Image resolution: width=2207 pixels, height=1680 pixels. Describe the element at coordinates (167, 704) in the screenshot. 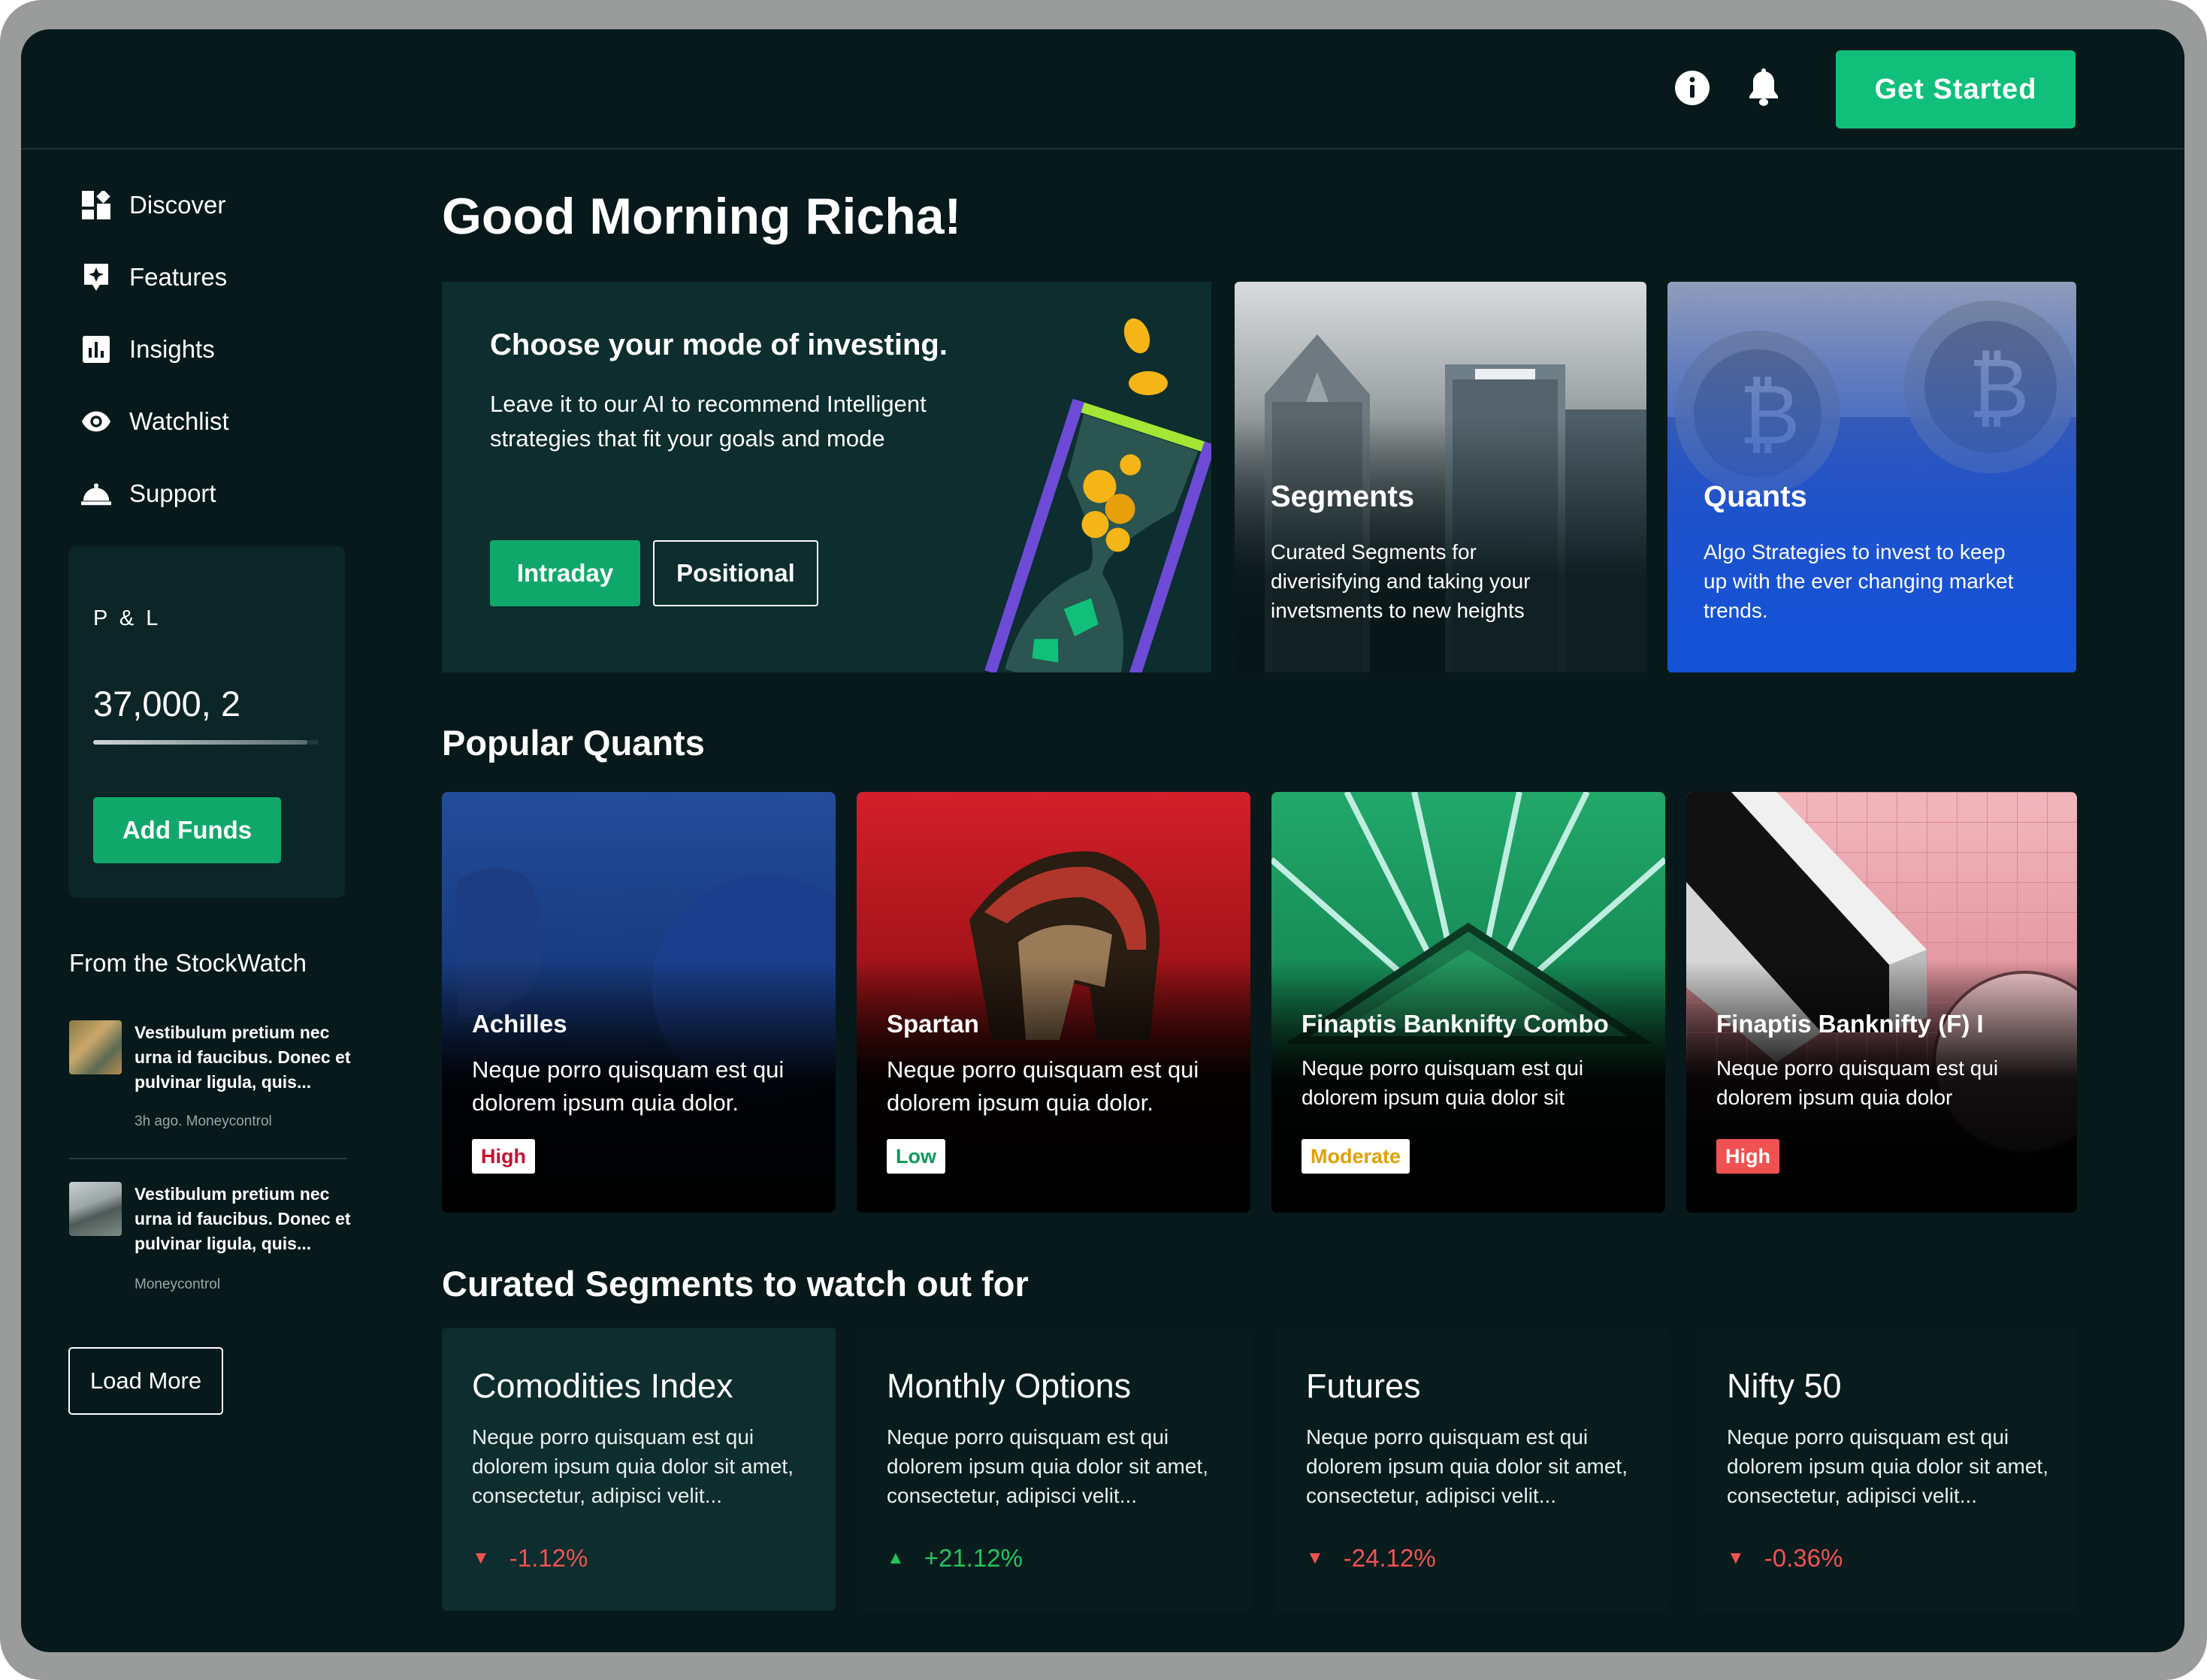

I see `pnl-value: 37,000, 2` at that location.